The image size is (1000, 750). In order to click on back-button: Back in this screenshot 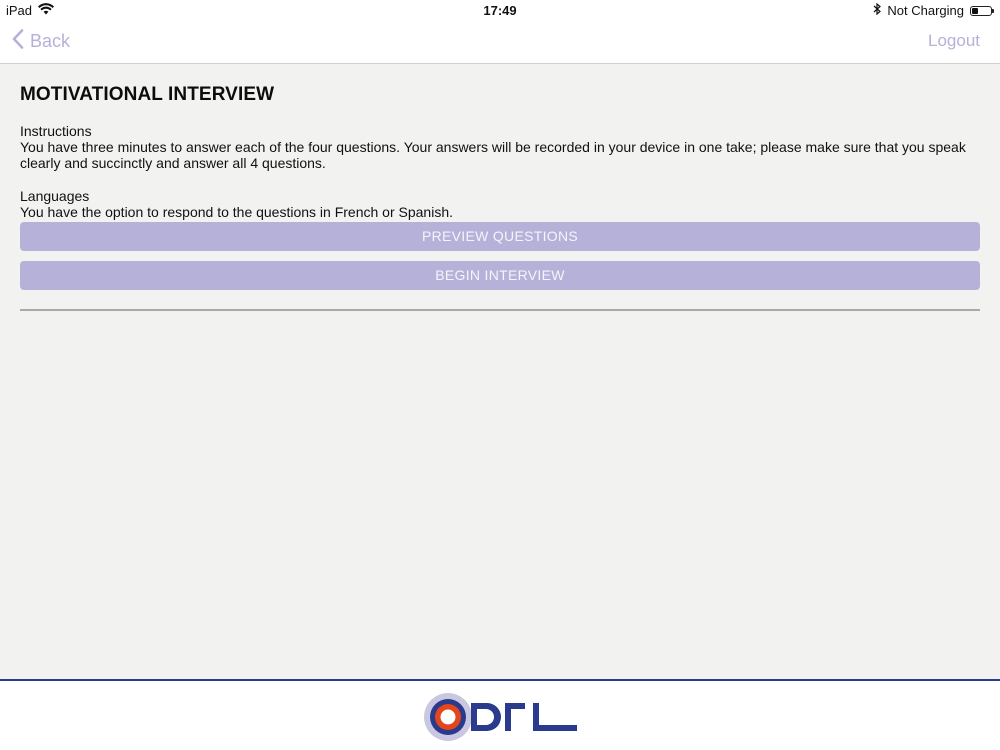, I will do `click(41, 41)`.